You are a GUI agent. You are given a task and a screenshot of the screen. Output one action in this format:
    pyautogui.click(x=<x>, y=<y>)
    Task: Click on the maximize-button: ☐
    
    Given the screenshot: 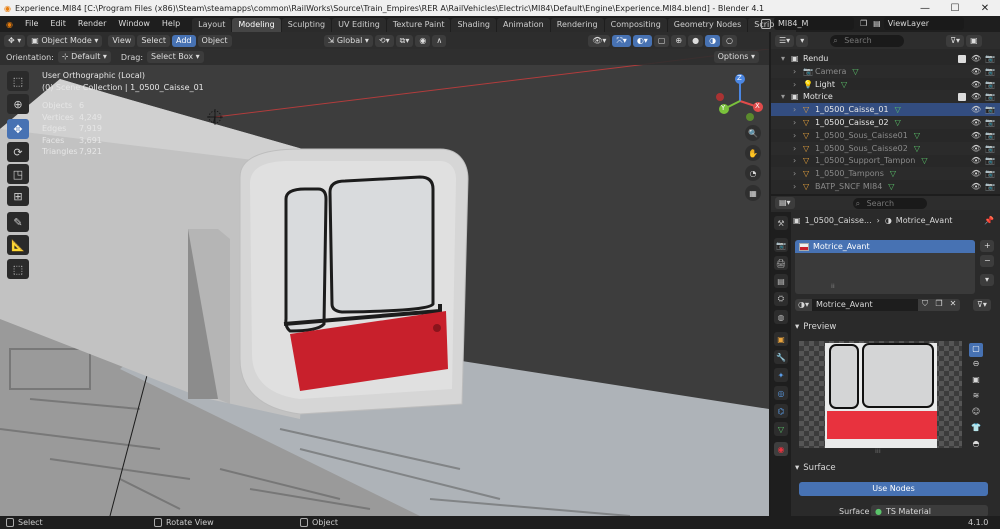 What is the action you would take?
    pyautogui.click(x=955, y=8)
    